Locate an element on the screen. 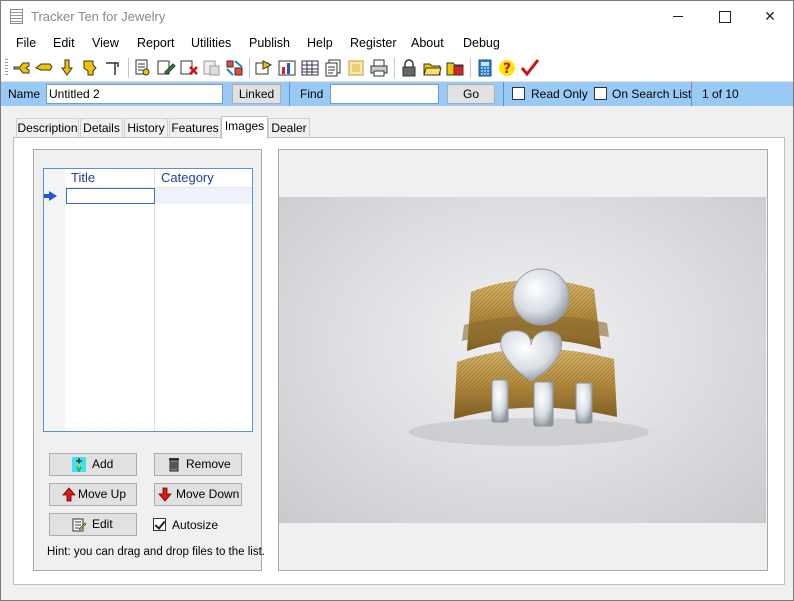 The image size is (794, 601). picture-icon is located at coordinates (356, 68).